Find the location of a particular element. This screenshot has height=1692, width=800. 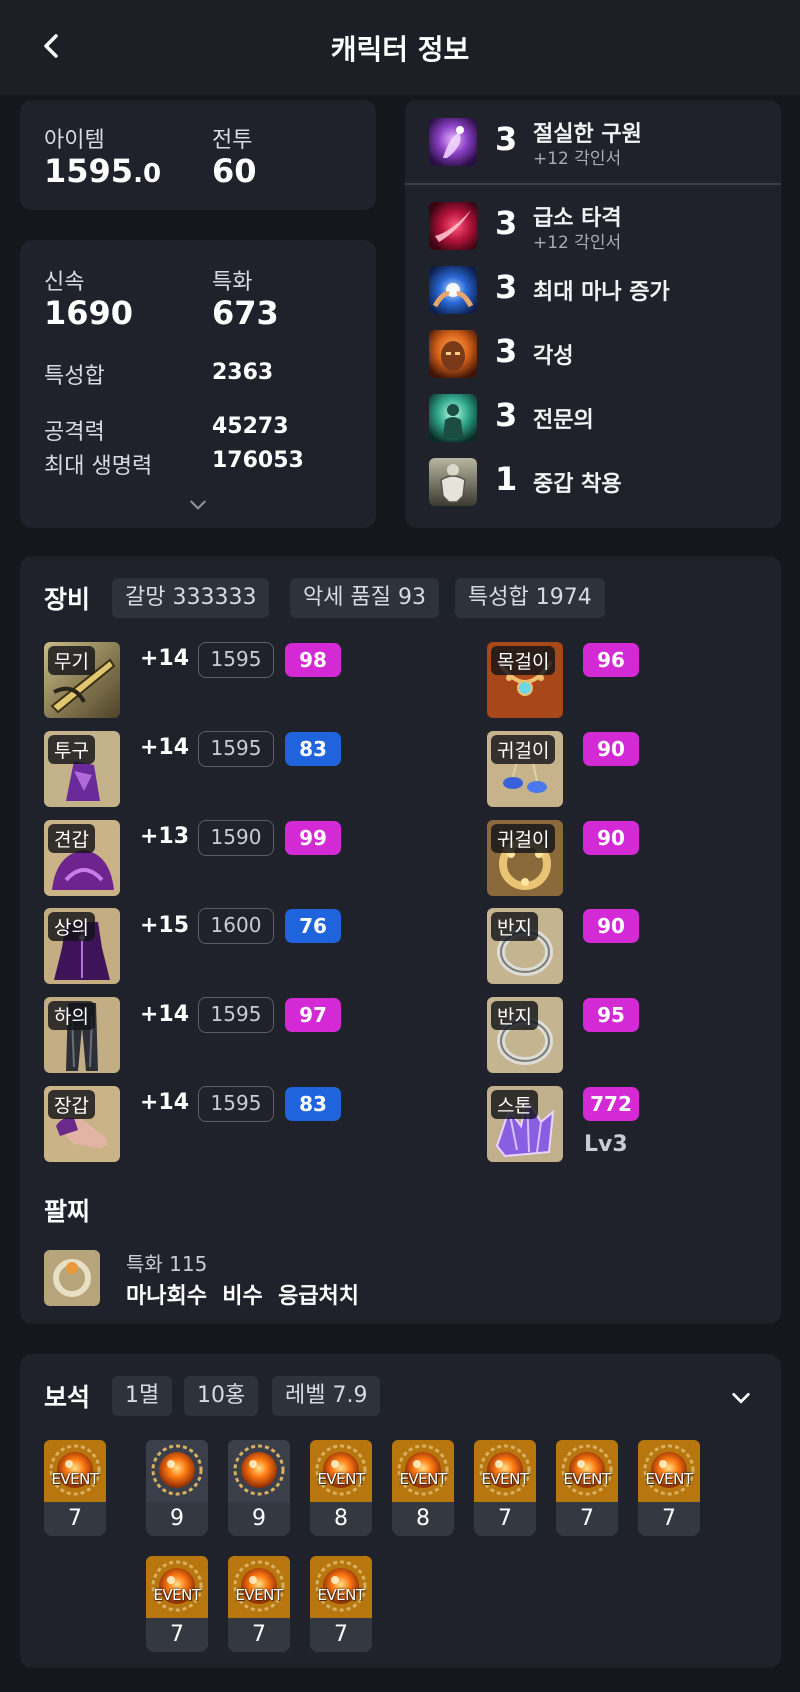

slot-label: 견갑 is located at coordinates (71, 838).